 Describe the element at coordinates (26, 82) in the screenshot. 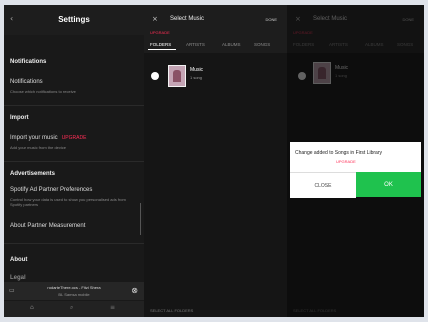

I see `notifications-item: Notifications` at that location.